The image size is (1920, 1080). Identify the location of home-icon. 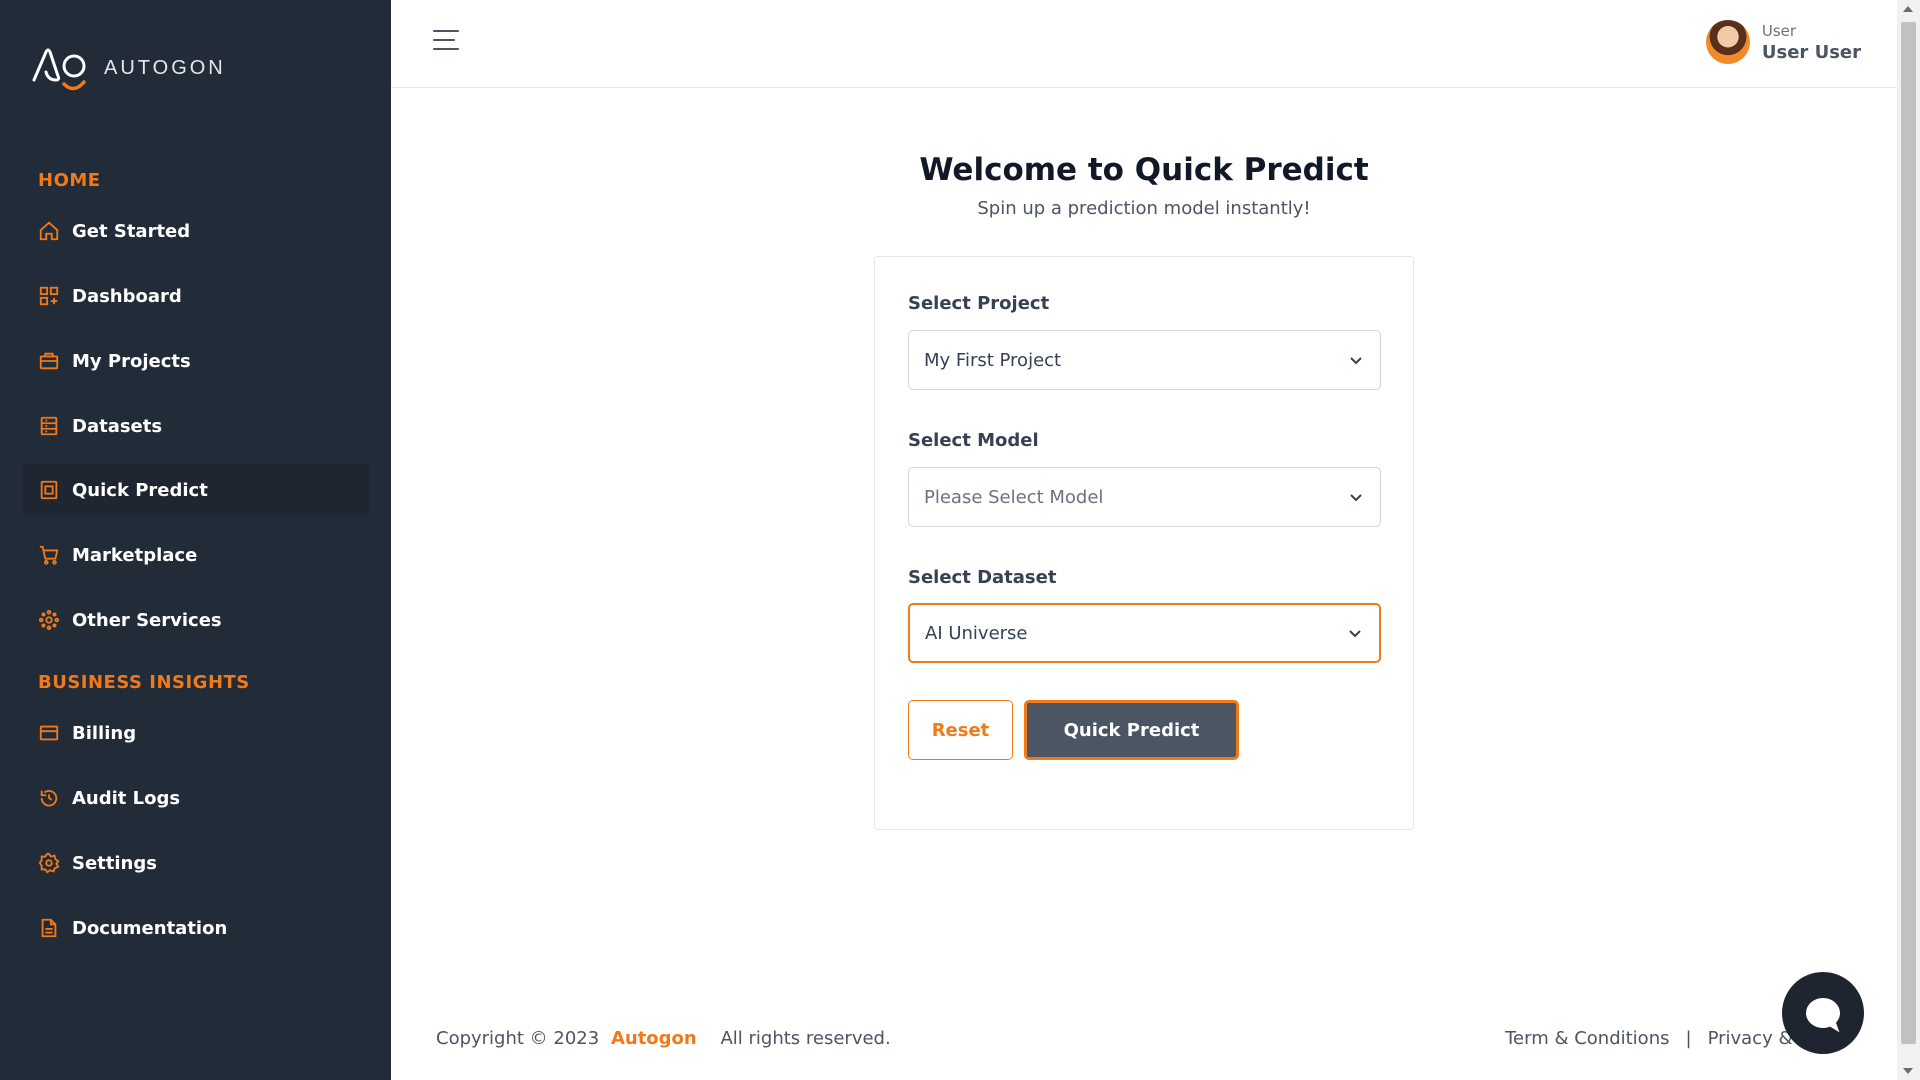
(49, 231).